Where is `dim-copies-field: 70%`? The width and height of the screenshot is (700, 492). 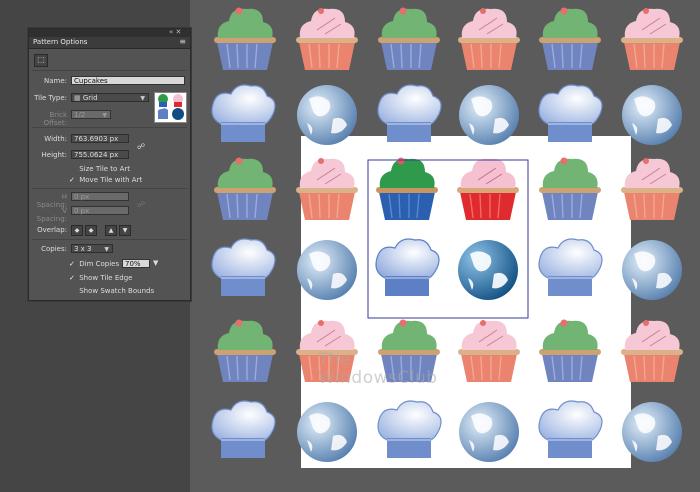 dim-copies-field: 70% is located at coordinates (136, 263).